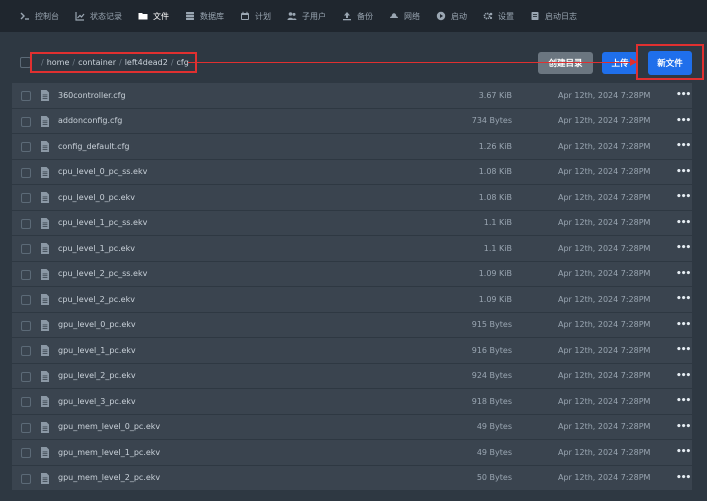 This screenshot has width=707, height=501. Describe the element at coordinates (451, 16) in the screenshot. I see `nav-item-8: 启动` at that location.